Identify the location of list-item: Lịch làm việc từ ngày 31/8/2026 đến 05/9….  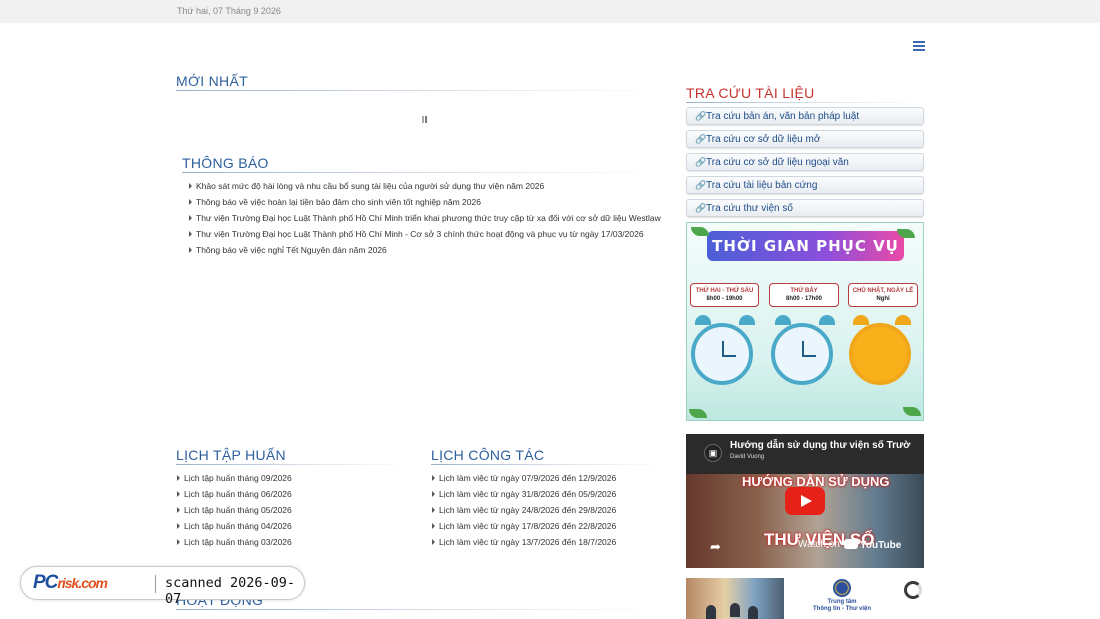
(524, 494).